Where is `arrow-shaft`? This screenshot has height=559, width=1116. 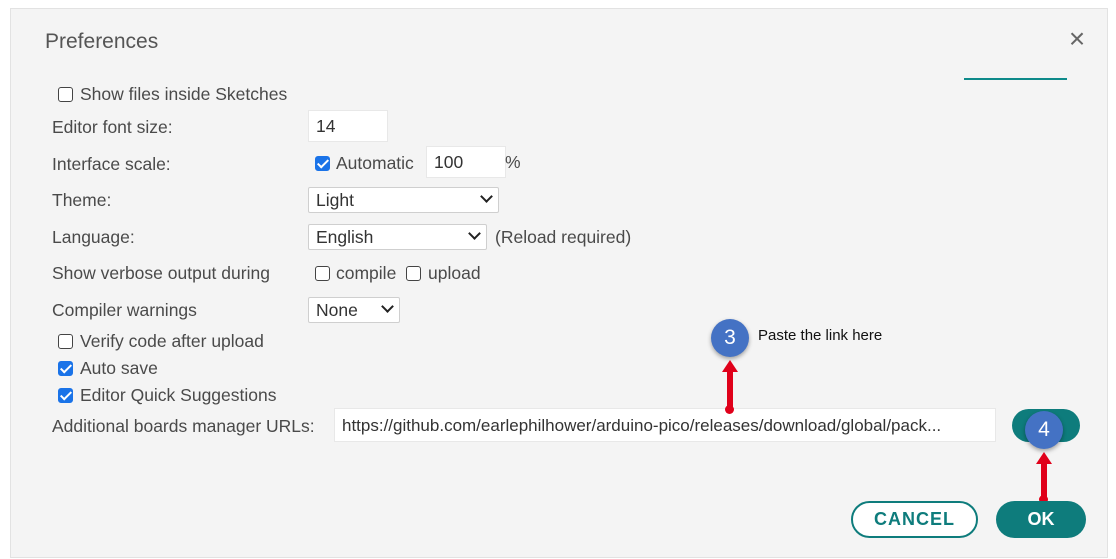
arrow-shaft is located at coordinates (730, 390).